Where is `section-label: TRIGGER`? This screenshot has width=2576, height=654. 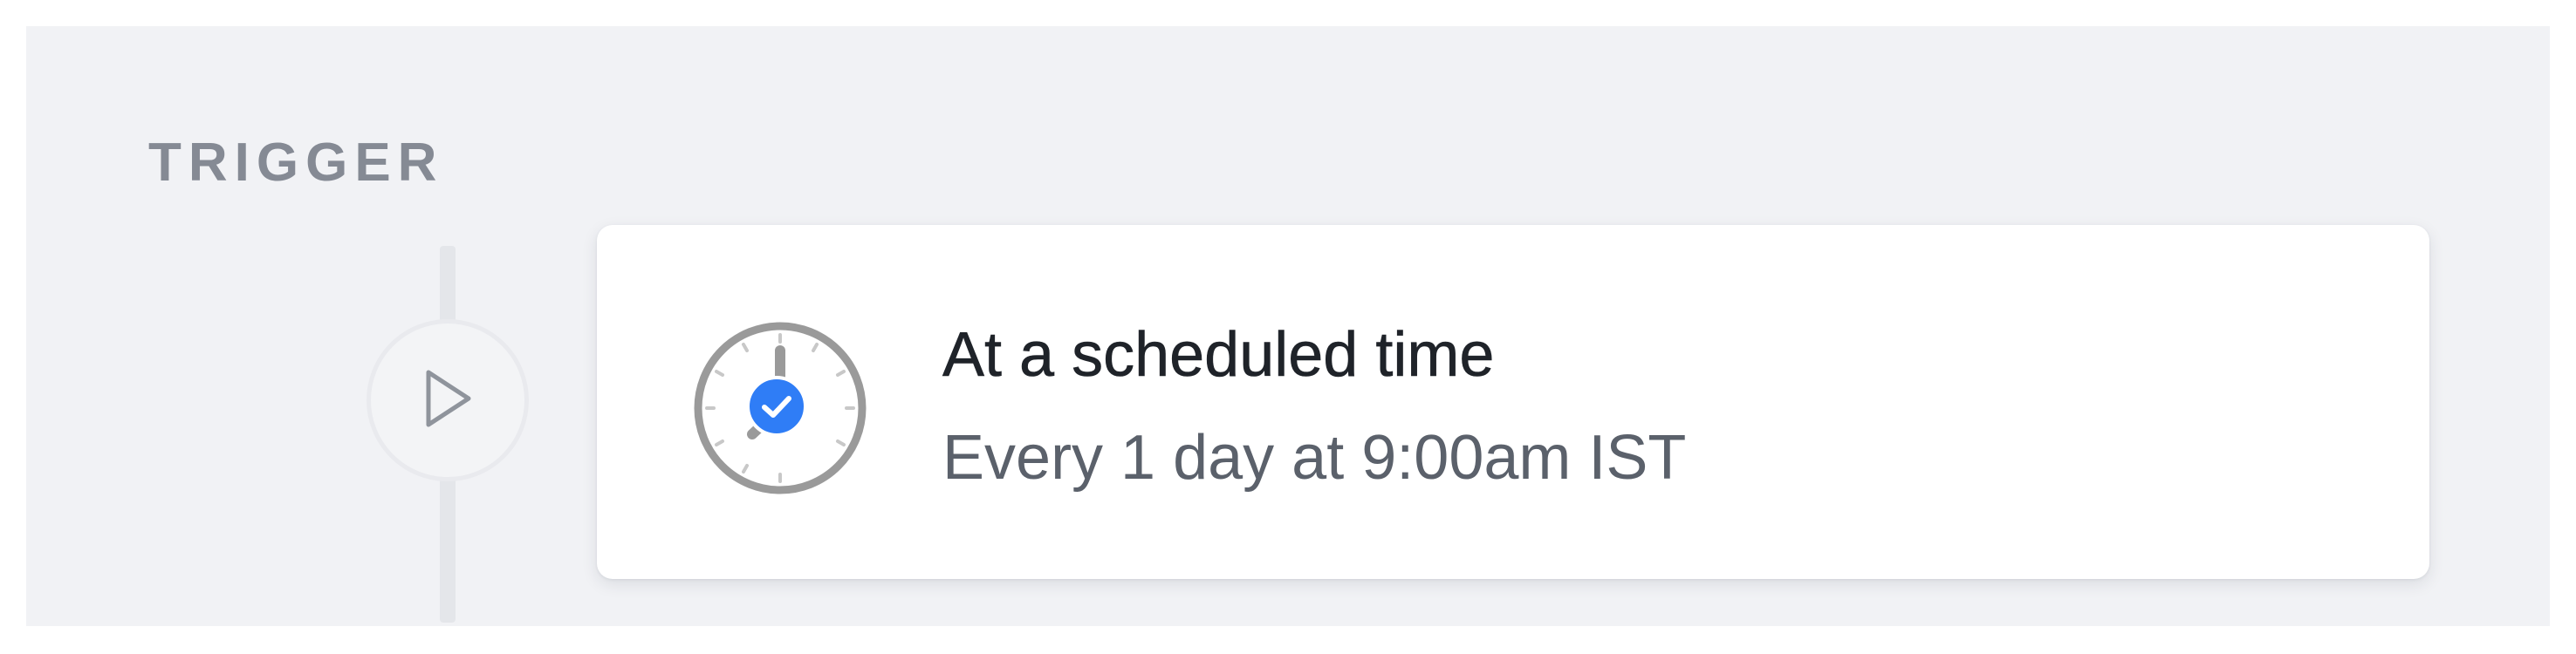 section-label: TRIGGER is located at coordinates (296, 163).